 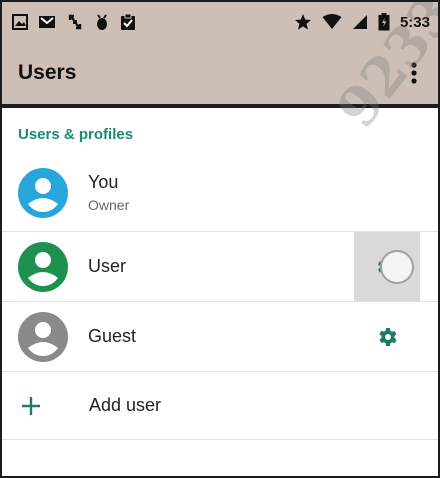 I want to click on bug-icon, so click(x=102, y=22).